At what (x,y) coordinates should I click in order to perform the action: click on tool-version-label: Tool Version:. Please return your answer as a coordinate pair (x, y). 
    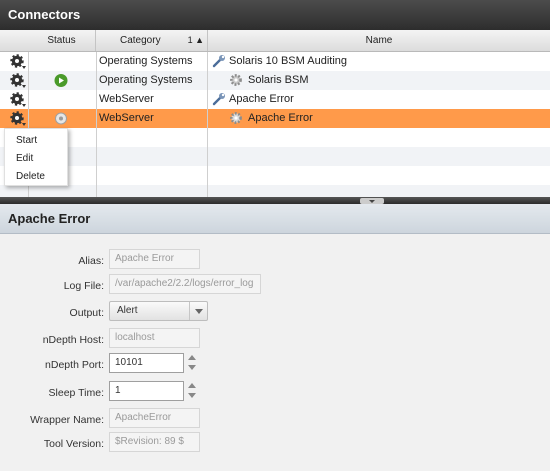
    Looking at the image, I should click on (73, 444).